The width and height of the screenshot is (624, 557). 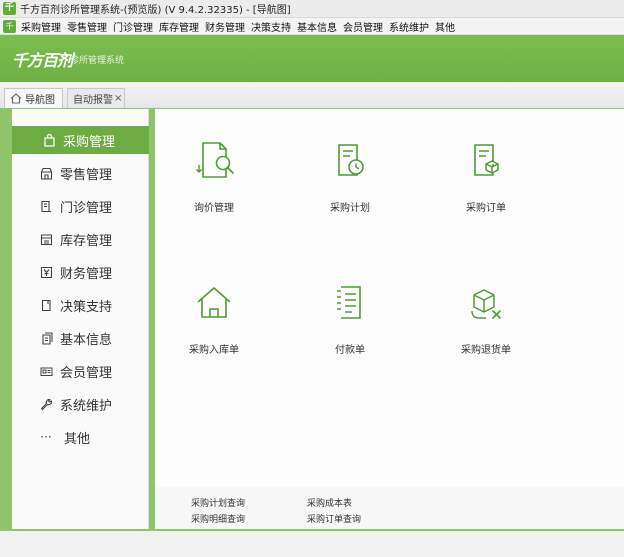 I want to click on bottom-area, so click(x=312, y=544).